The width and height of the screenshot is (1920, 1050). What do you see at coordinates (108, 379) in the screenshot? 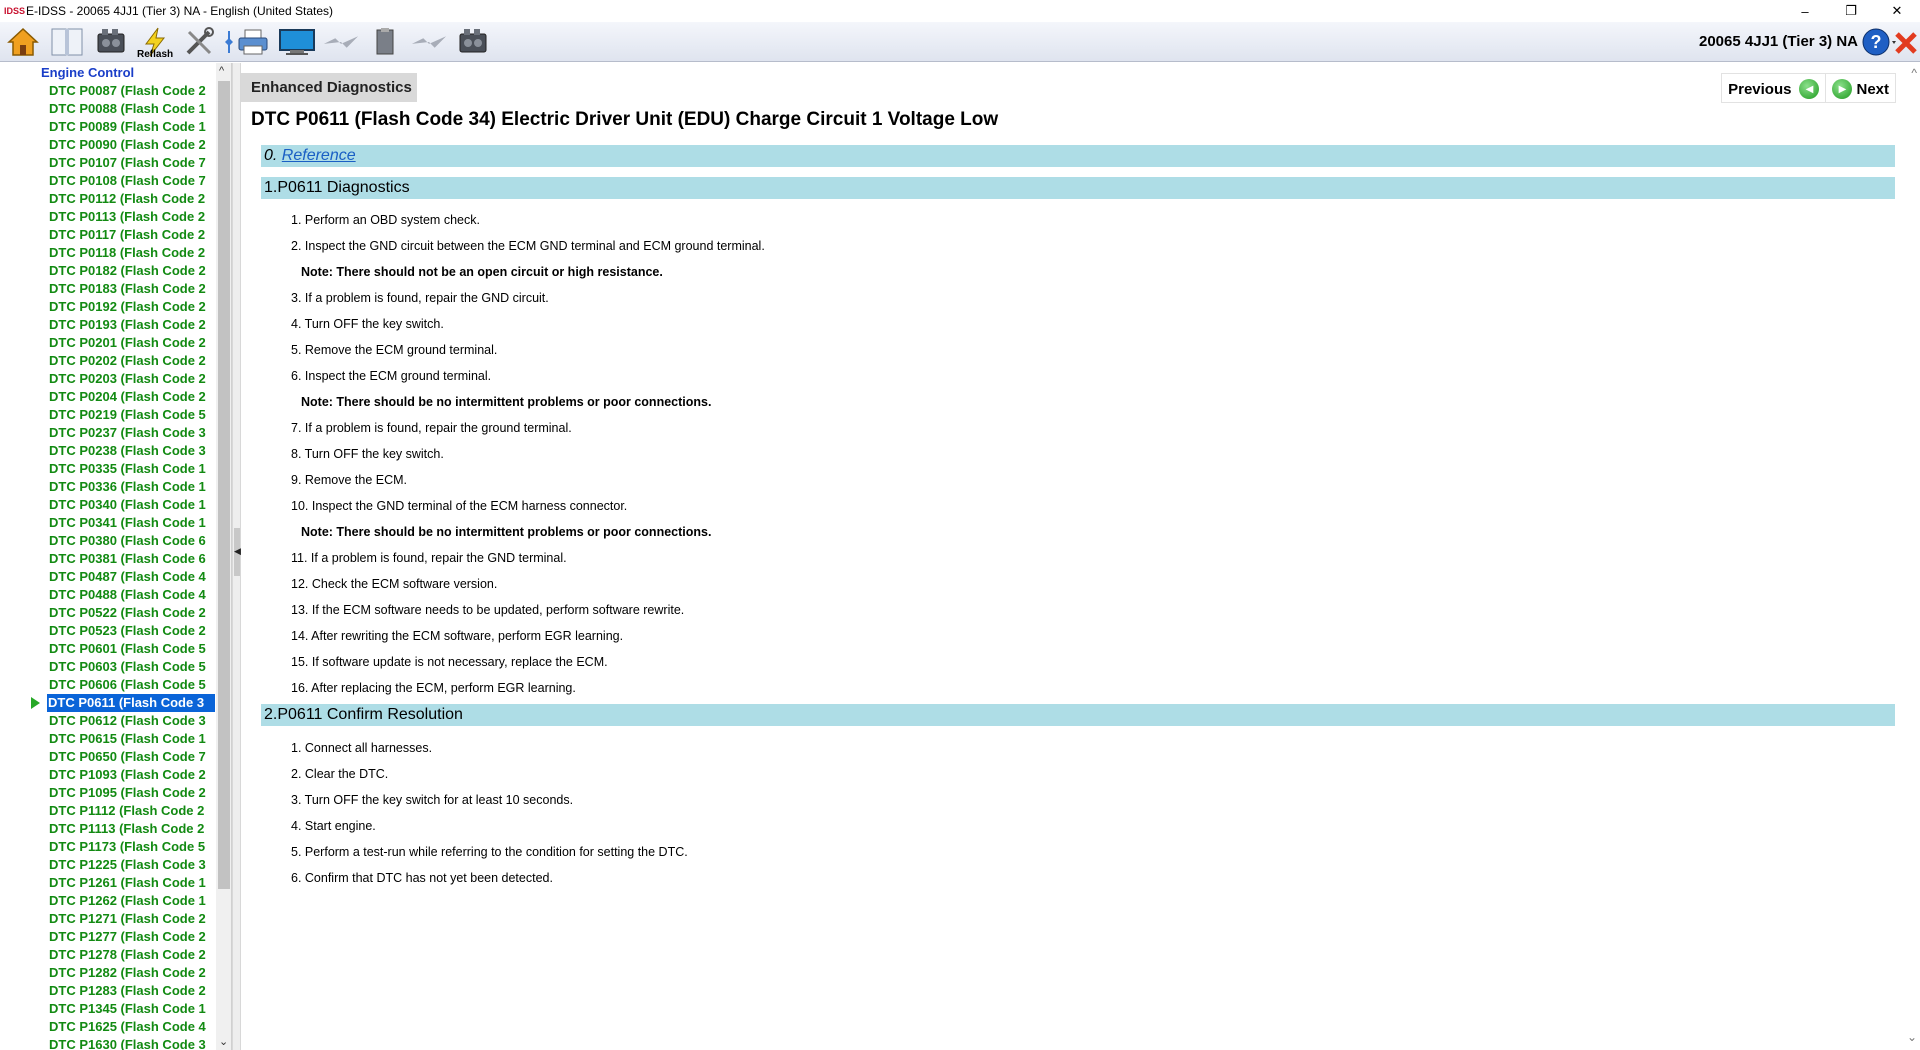
I see `sidebar-dtc-item: DTC P0203 (Flash Code 2` at bounding box center [108, 379].